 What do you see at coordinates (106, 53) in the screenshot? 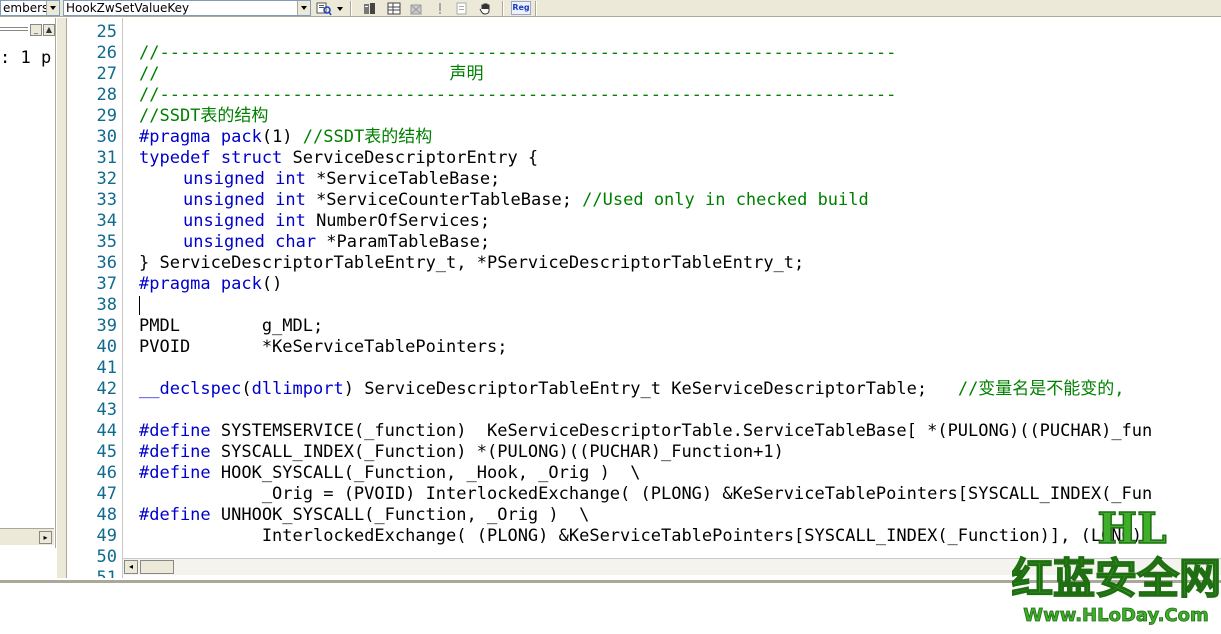
I see `line-number: 26` at bounding box center [106, 53].